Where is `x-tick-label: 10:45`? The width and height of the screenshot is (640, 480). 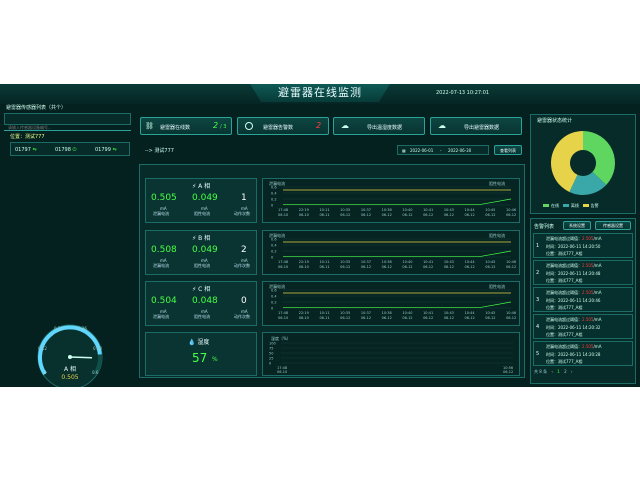
x-tick-label: 10:45 is located at coordinates (490, 262).